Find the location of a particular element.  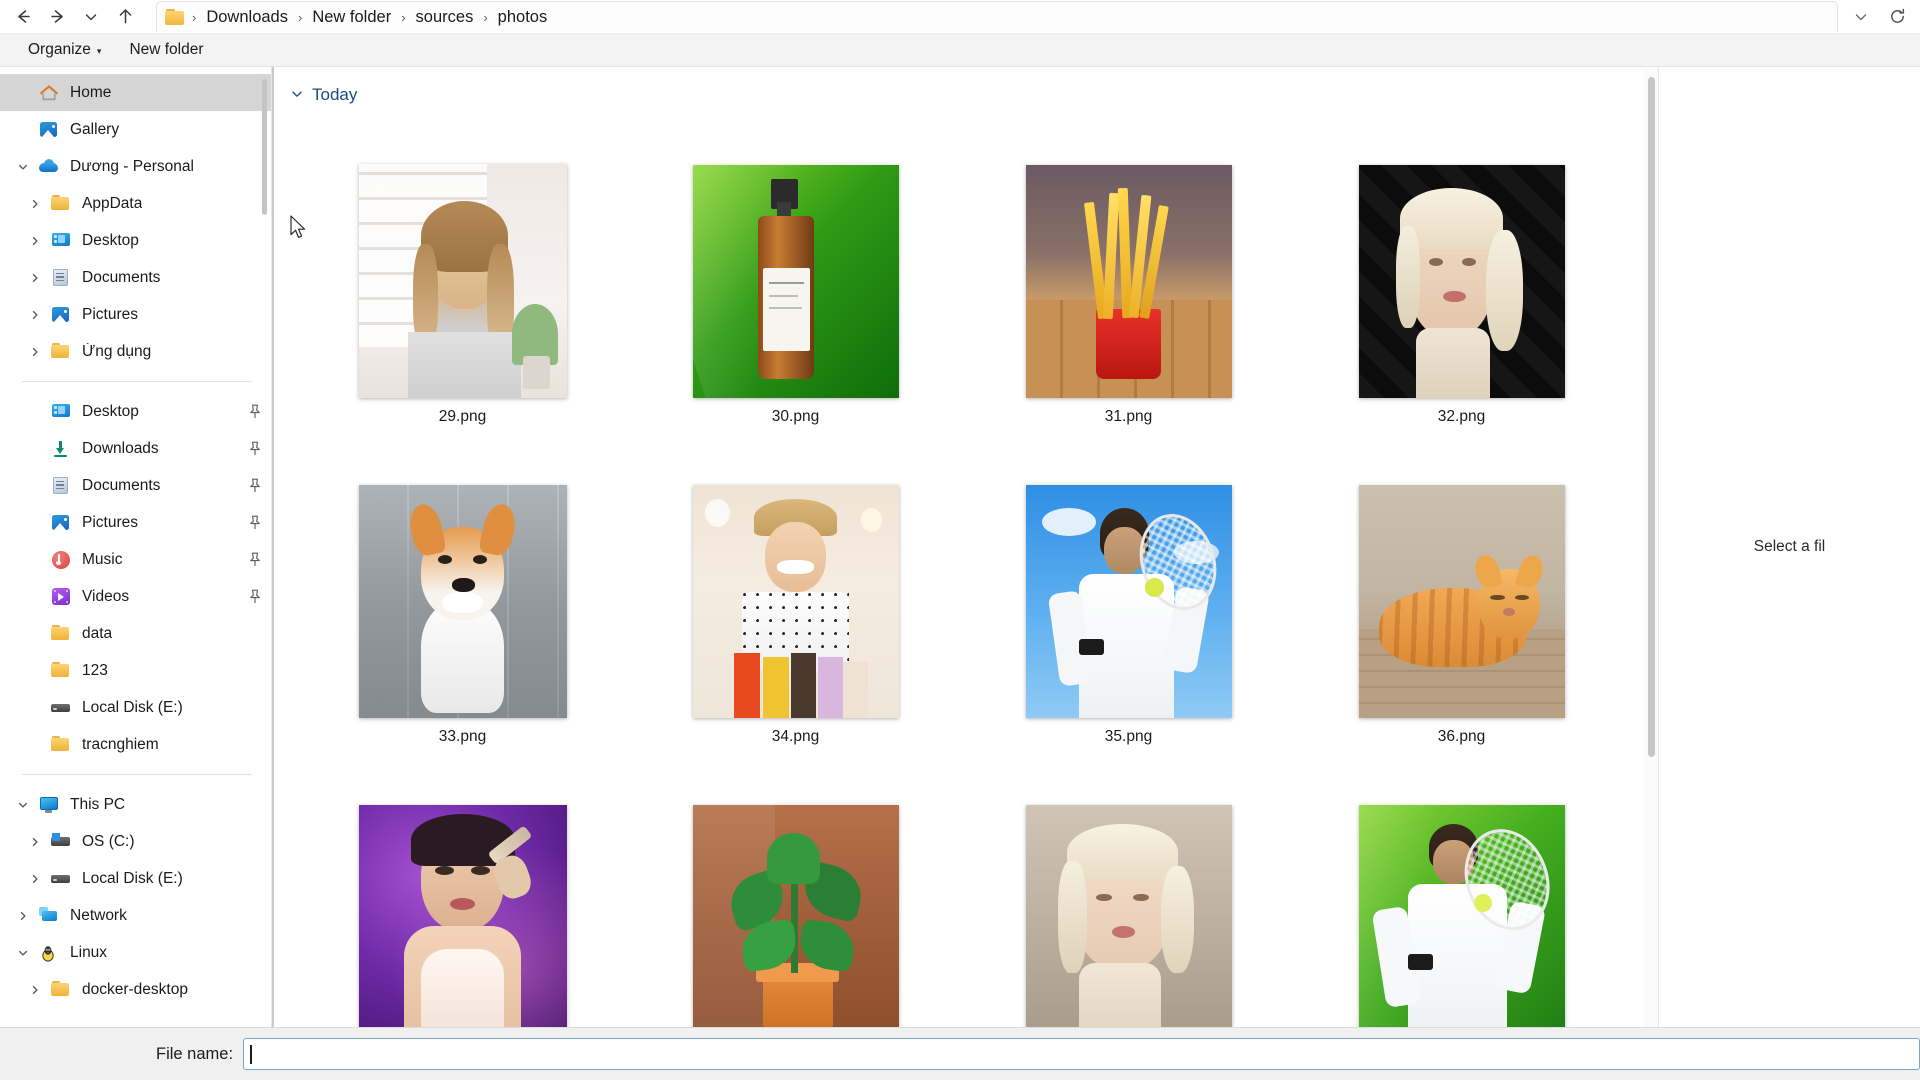

breadcrumb-item-downloads: Downloads is located at coordinates (247, 17).